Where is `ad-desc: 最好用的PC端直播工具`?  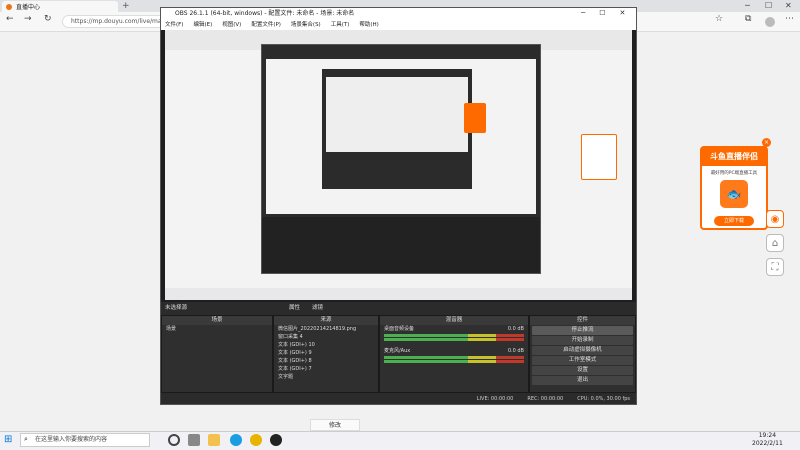
ad-desc: 最好用的PC端直播工具 is located at coordinates (734, 173).